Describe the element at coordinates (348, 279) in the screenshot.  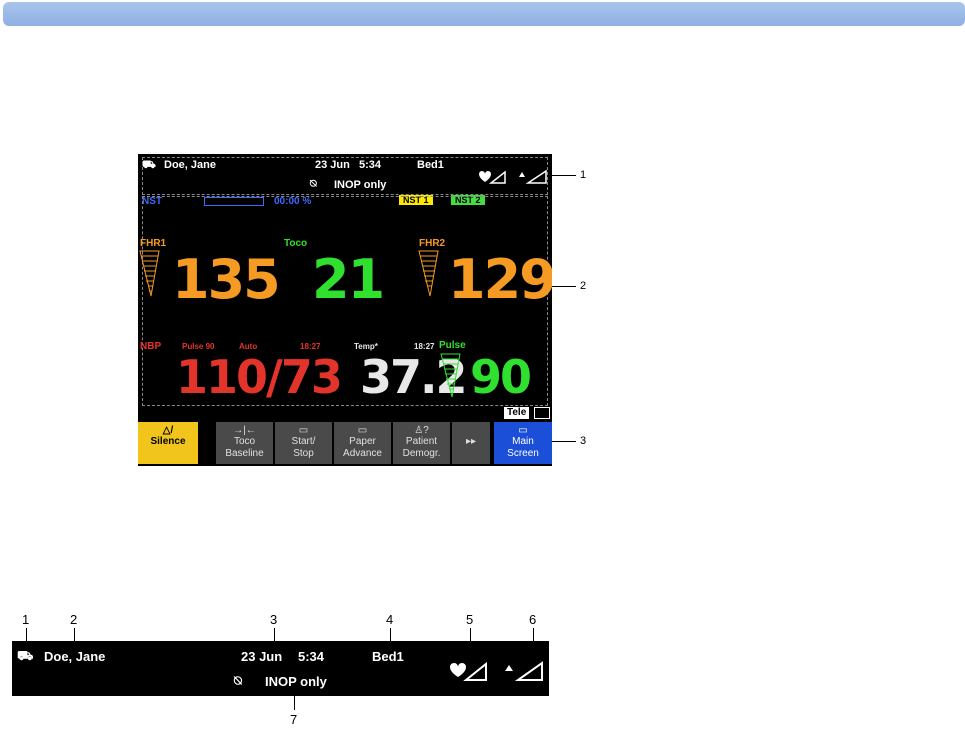
I see `toco-value: 21` at that location.